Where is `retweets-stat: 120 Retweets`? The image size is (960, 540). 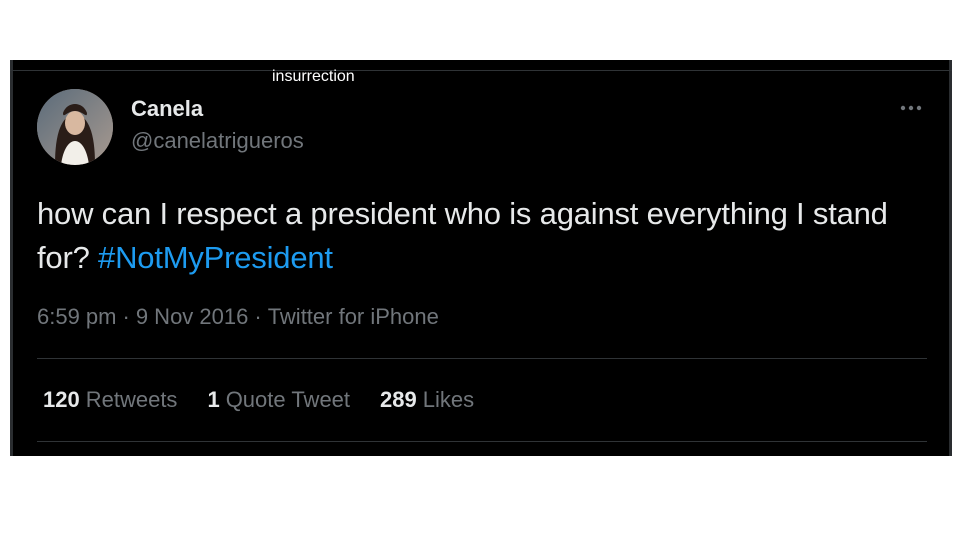
retweets-stat: 120 Retweets is located at coordinates (110, 400).